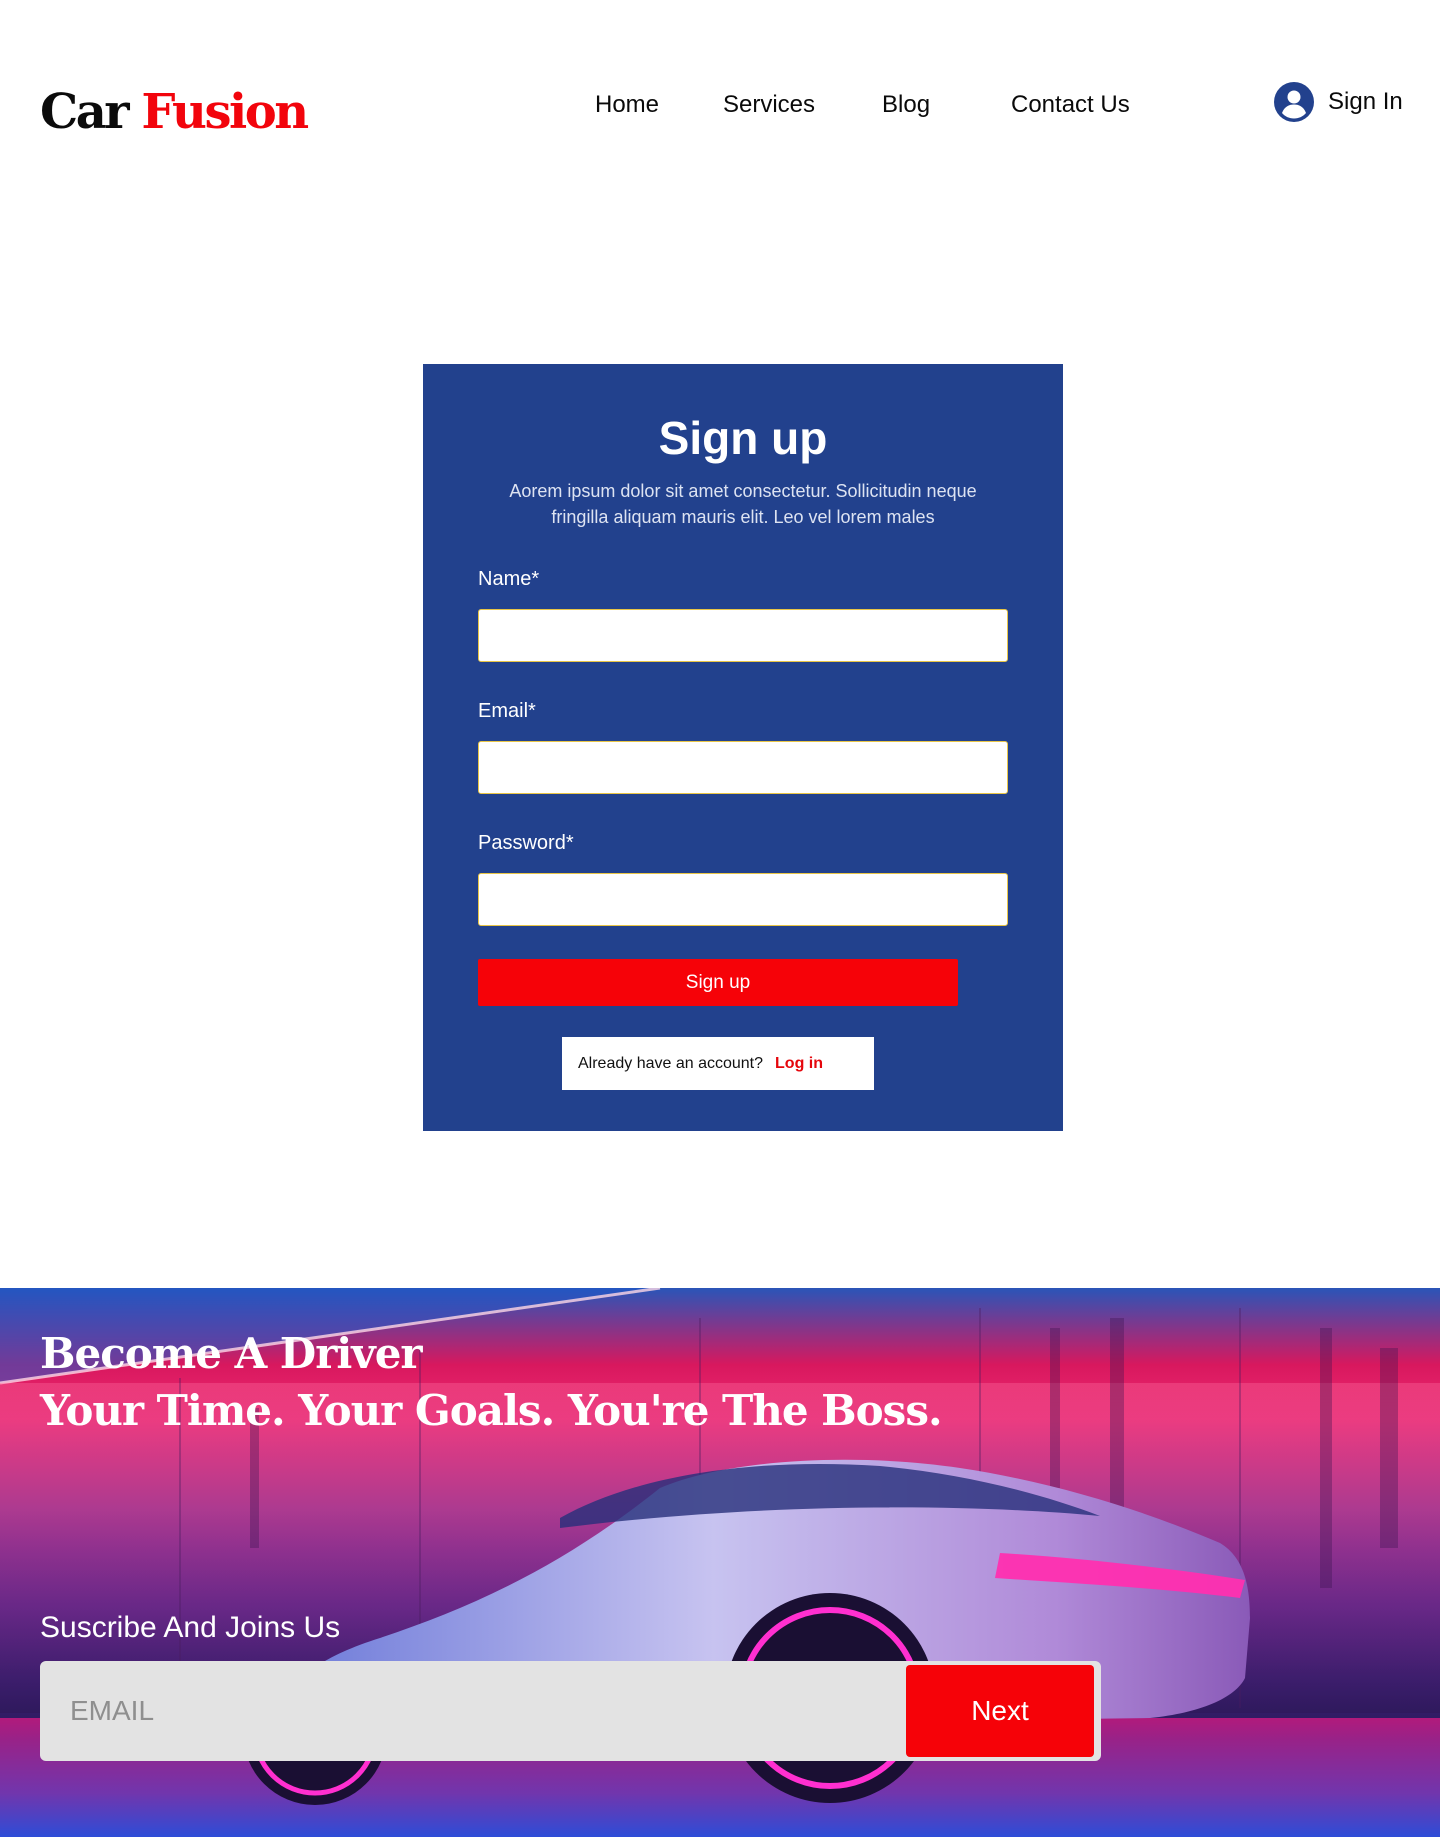 The width and height of the screenshot is (1440, 1837). Describe the element at coordinates (470, 1711) in the screenshot. I see `subscribe-email-input` at that location.